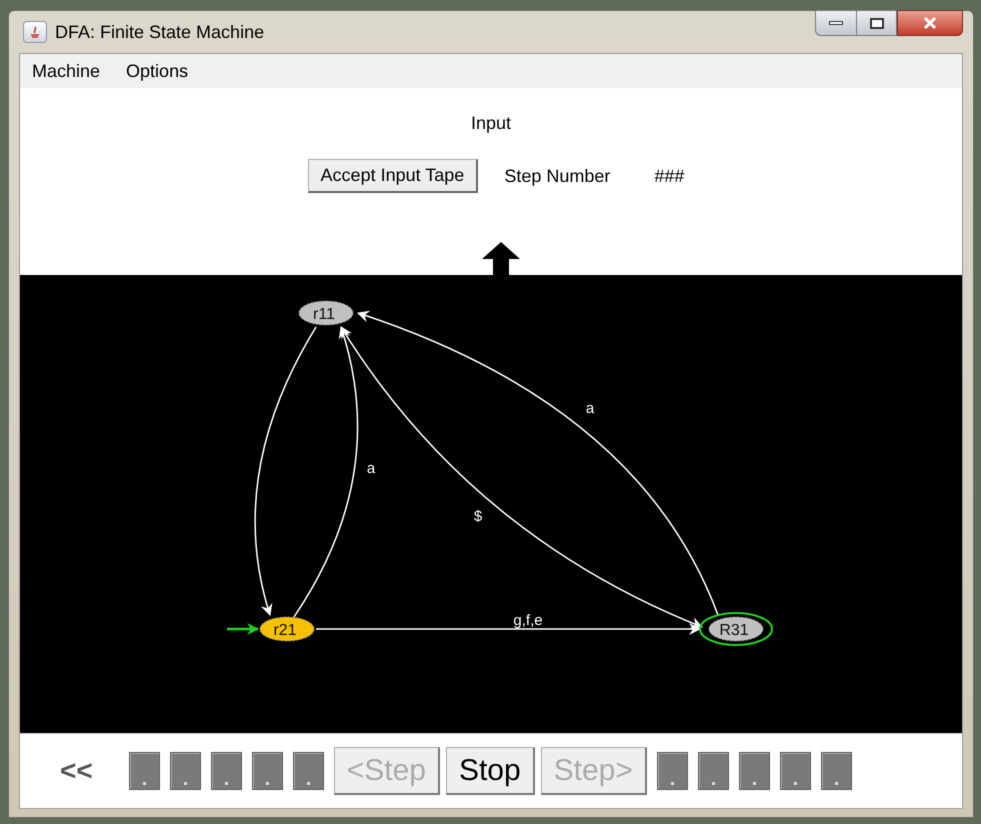 The image size is (981, 824). Describe the element at coordinates (877, 23) in the screenshot. I see `maximize-button` at that location.